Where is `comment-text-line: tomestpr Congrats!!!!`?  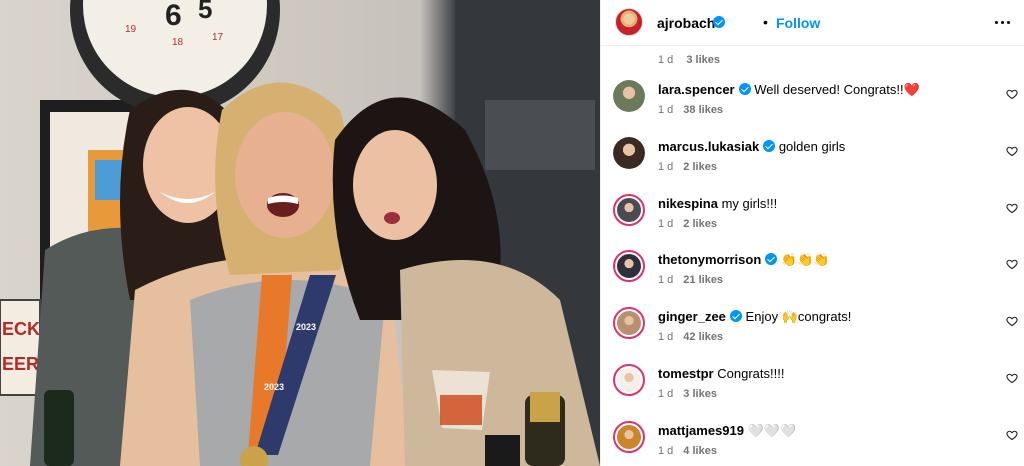 comment-text-line: tomestpr Congrats!!!! is located at coordinates (721, 374).